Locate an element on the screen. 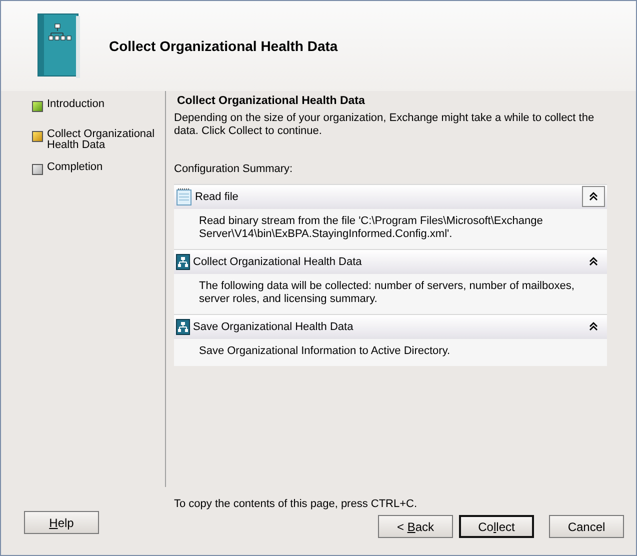 This screenshot has width=637, height=556. page-heading: Collect Organizational Health Data is located at coordinates (271, 101).